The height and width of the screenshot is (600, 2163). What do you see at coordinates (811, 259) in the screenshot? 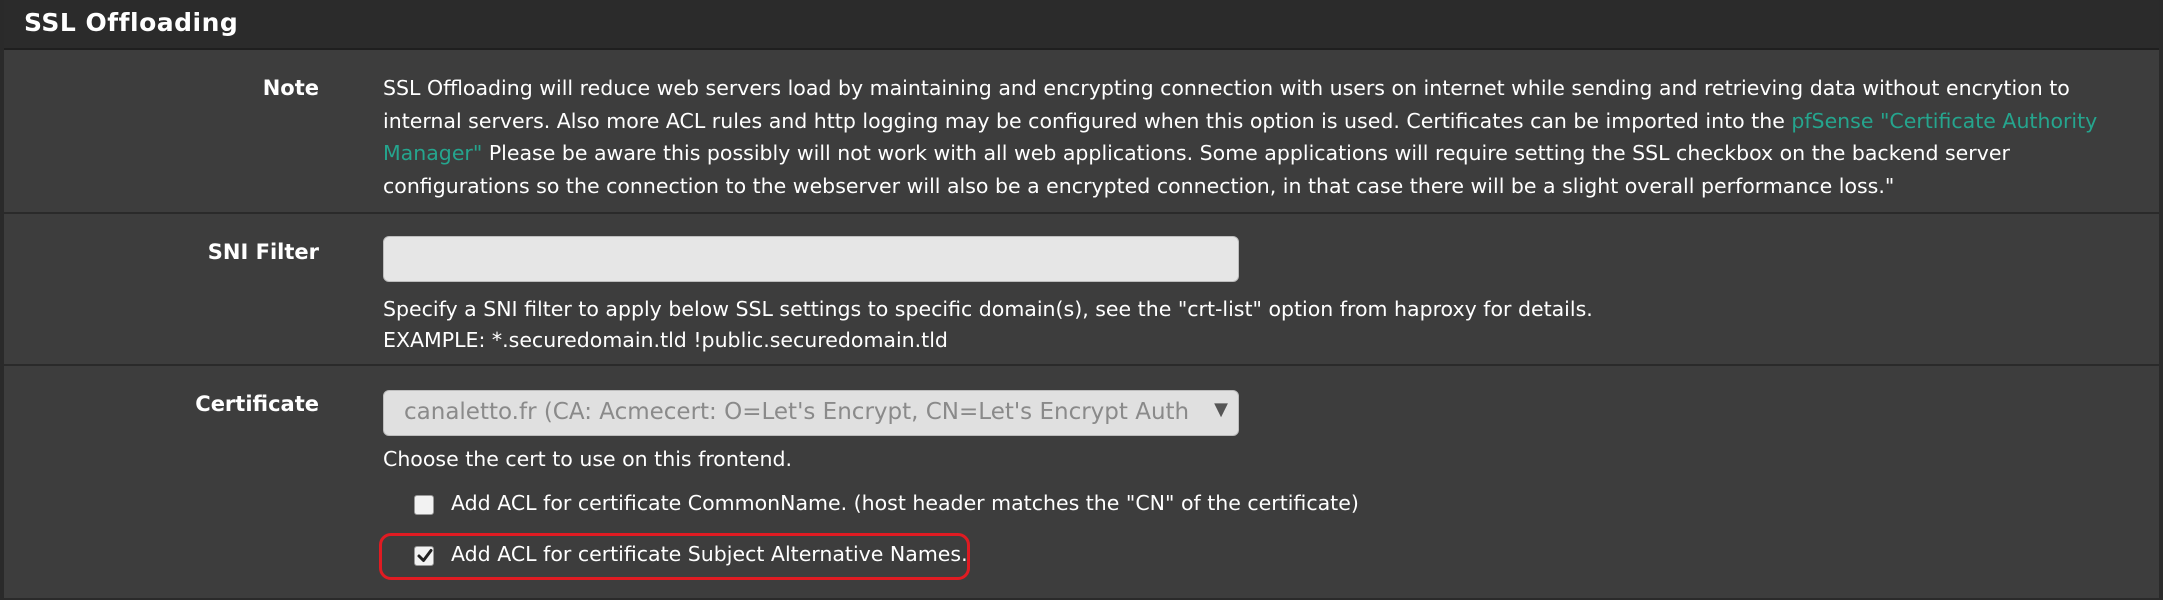
I see `sni-filter-input` at bounding box center [811, 259].